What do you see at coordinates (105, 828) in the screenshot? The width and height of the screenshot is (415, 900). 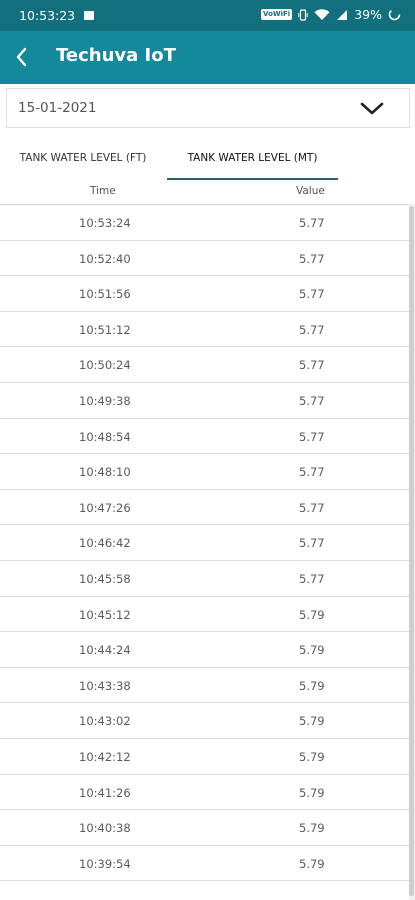 I see `row-time: 10:40:38` at bounding box center [105, 828].